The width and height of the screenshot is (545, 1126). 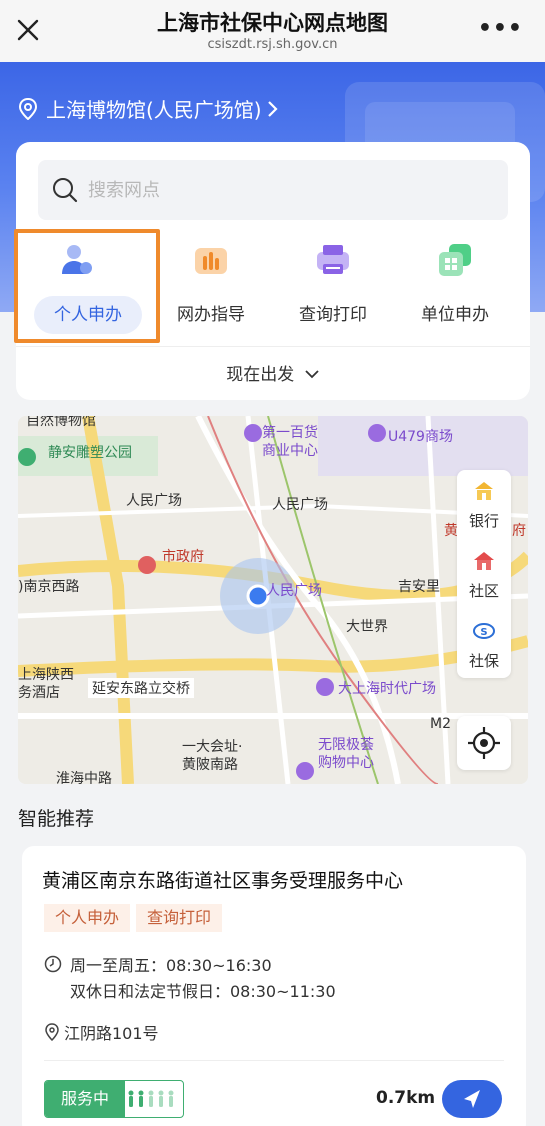 I want to click on service-tags: 个人申办 查询打印, so click(x=136, y=918).